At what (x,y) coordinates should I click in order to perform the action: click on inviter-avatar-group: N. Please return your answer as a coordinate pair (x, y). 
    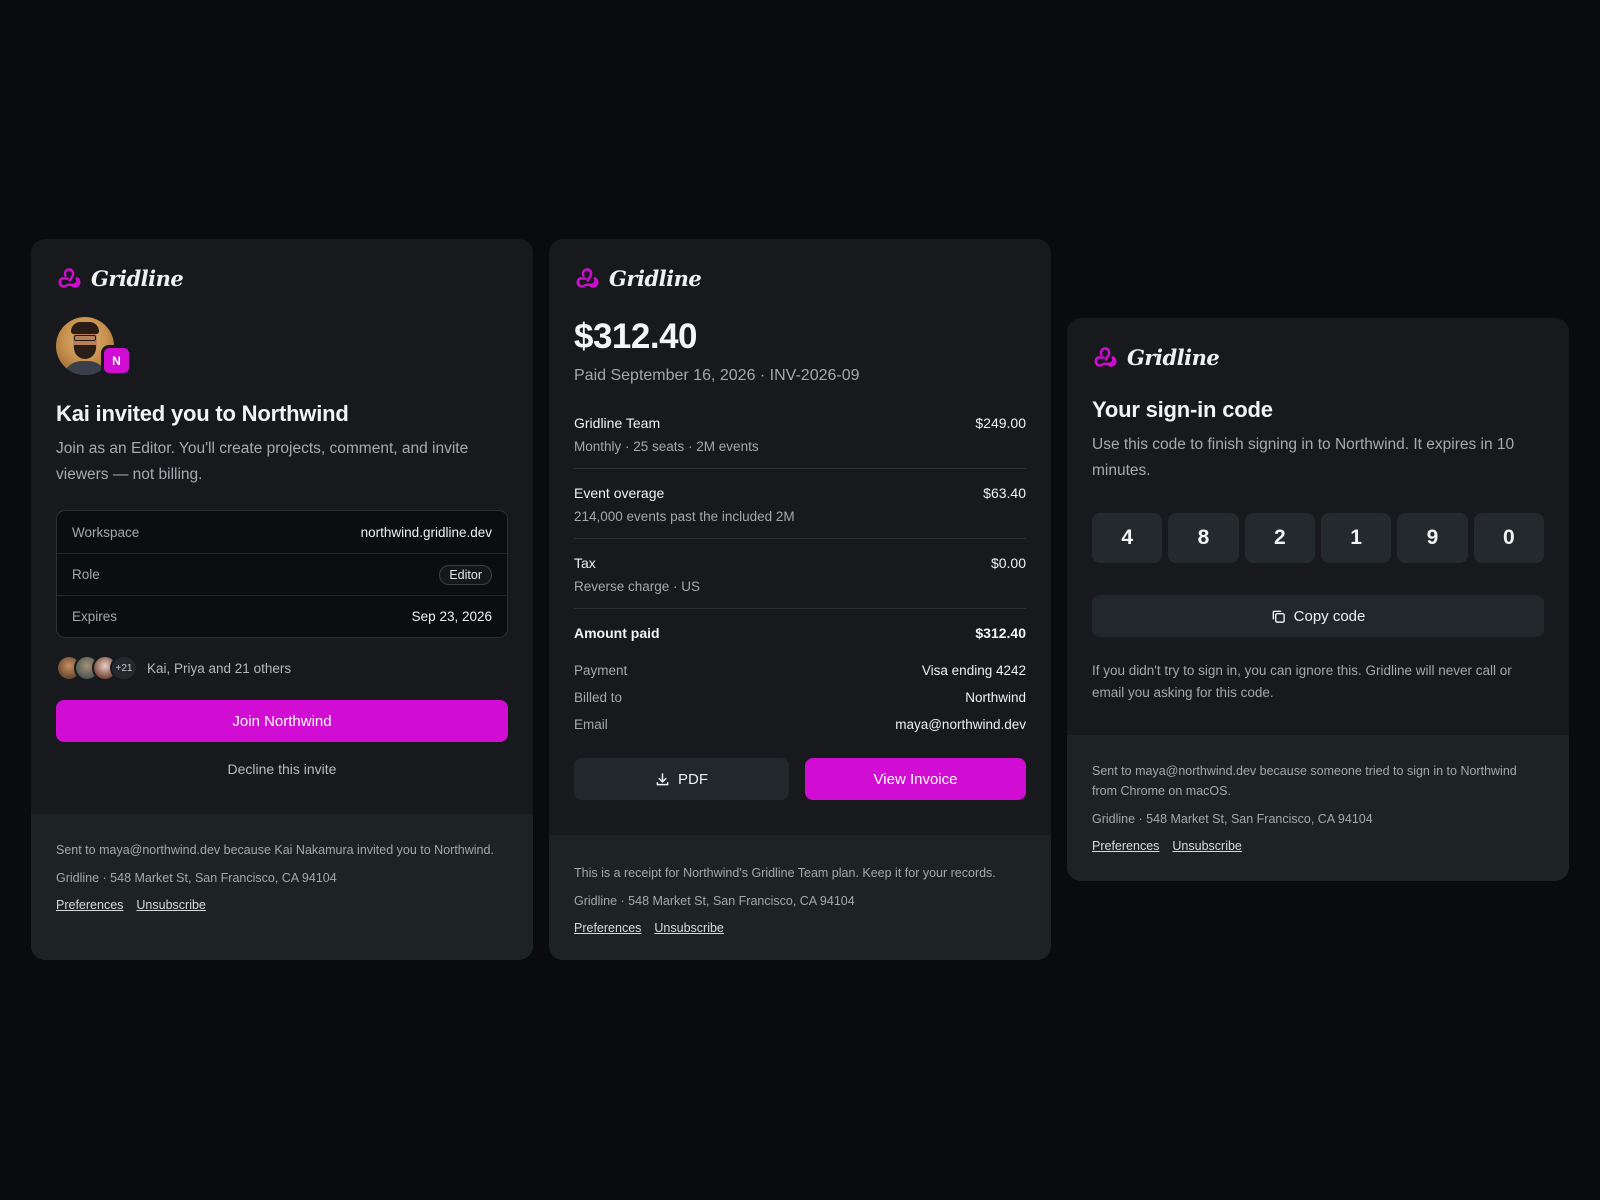
    Looking at the image, I should click on (96, 349).